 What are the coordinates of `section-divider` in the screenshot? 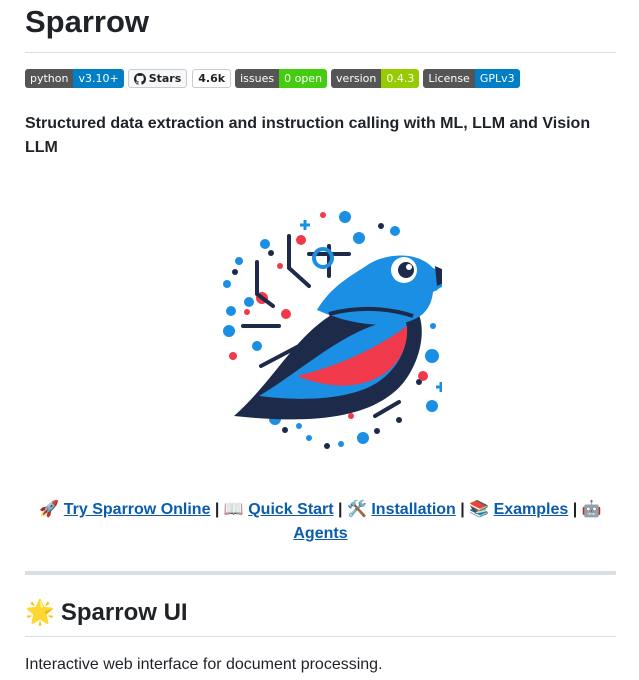 It's located at (320, 573).